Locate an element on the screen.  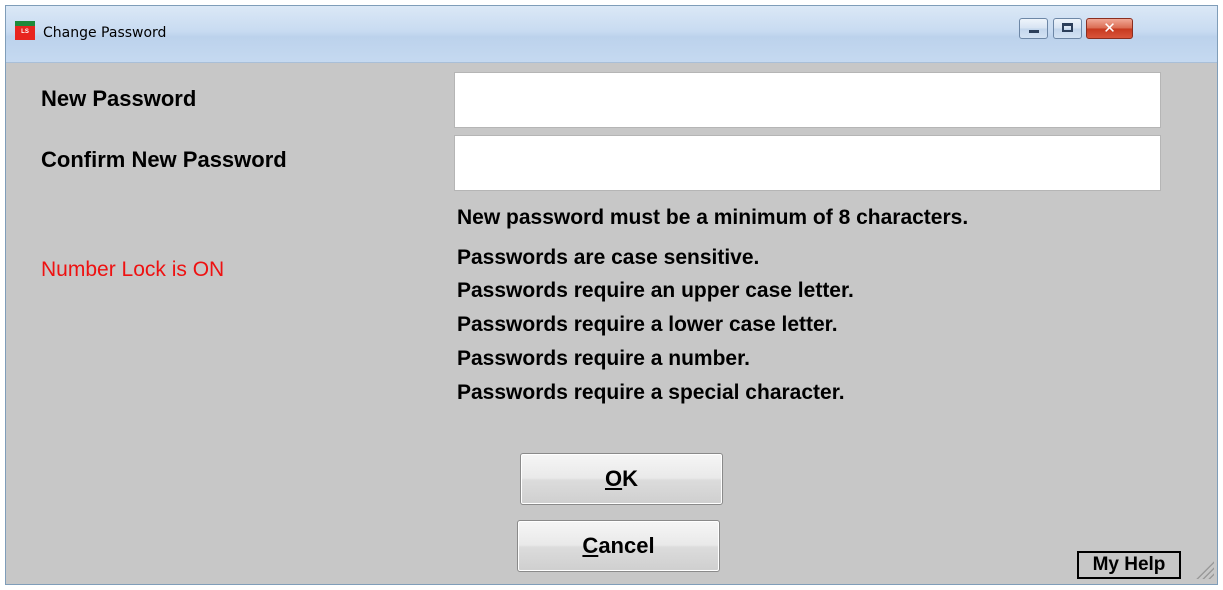
close-button: ✕ is located at coordinates (1109, 28).